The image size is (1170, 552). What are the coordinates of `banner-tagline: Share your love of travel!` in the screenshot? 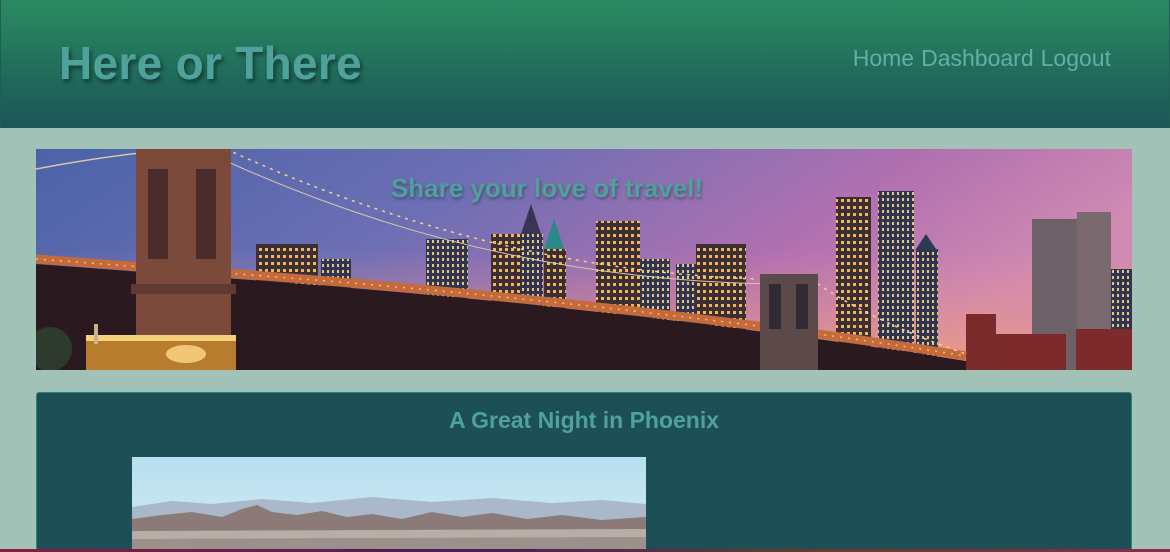 It's located at (584, 188).